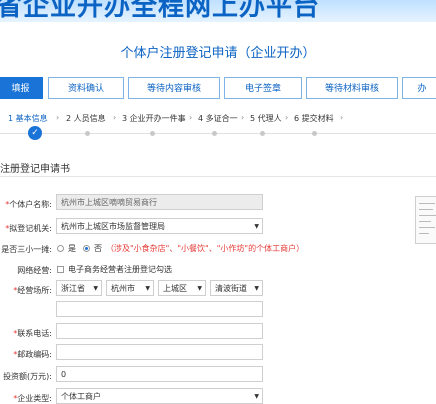 The width and height of the screenshot is (436, 404). Describe the element at coordinates (69, 118) in the screenshot. I see `substep-number: 2` at that location.